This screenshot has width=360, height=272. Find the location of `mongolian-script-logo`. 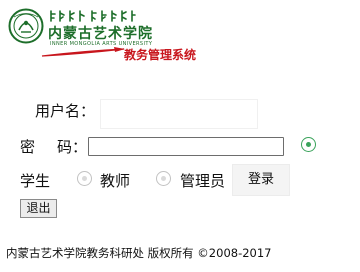

mongolian-script-logo is located at coordinates (93, 16).